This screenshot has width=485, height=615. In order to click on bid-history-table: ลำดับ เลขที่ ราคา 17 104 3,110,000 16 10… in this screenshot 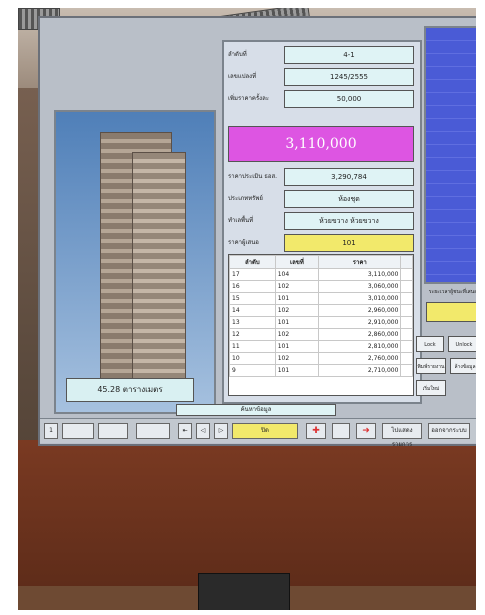, I will do `click(321, 325)`.